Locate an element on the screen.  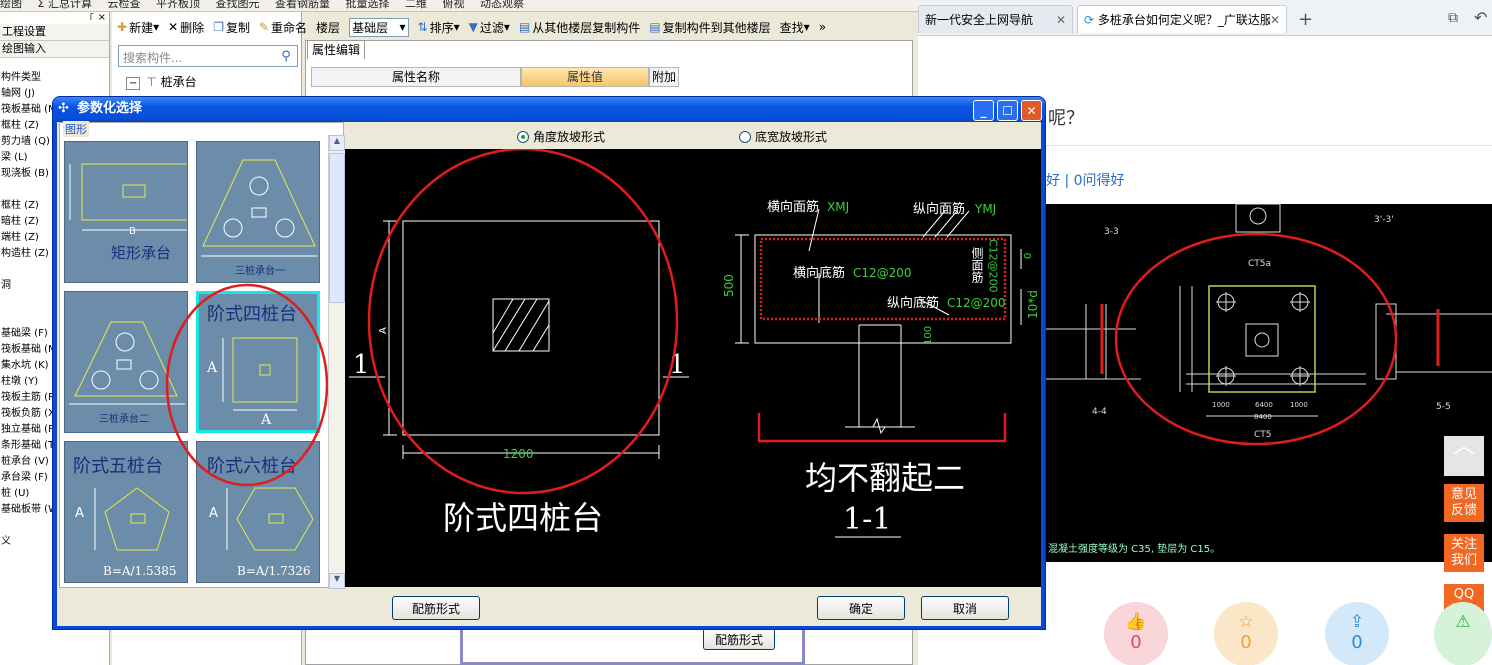
copy-to-floor-button: ▤ 复制构件到其他楼层 is located at coordinates (709, 27).